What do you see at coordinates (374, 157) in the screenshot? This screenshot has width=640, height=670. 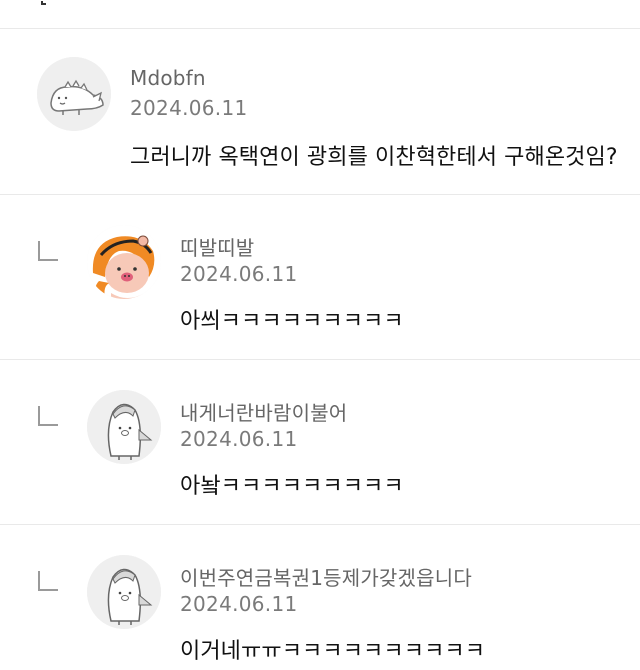 I see `comment-text: 그러니까 옥택연이 광희를 이찬혁한테서 구해온것임?` at bounding box center [374, 157].